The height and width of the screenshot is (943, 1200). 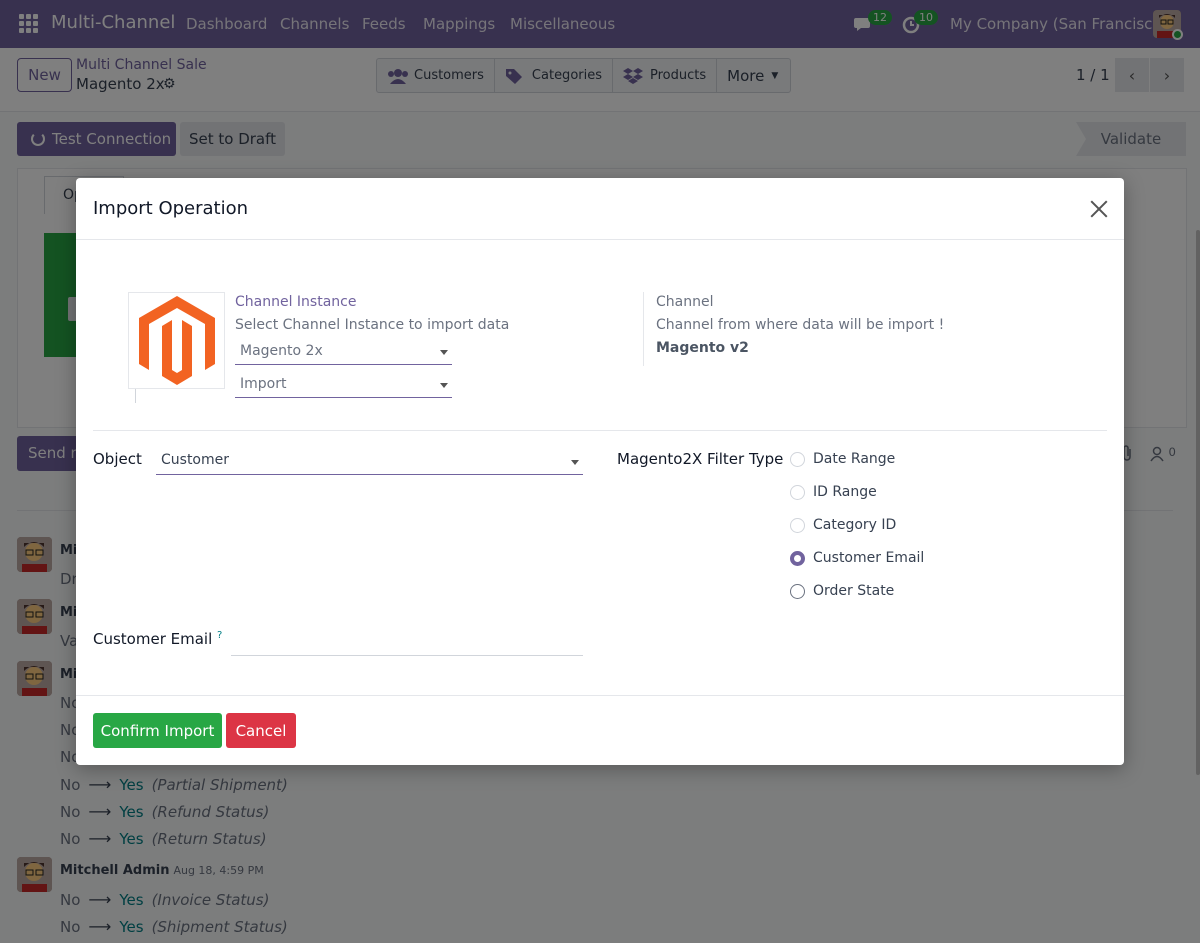 I want to click on filter-option-id-range: ID Range, so click(x=833, y=492).